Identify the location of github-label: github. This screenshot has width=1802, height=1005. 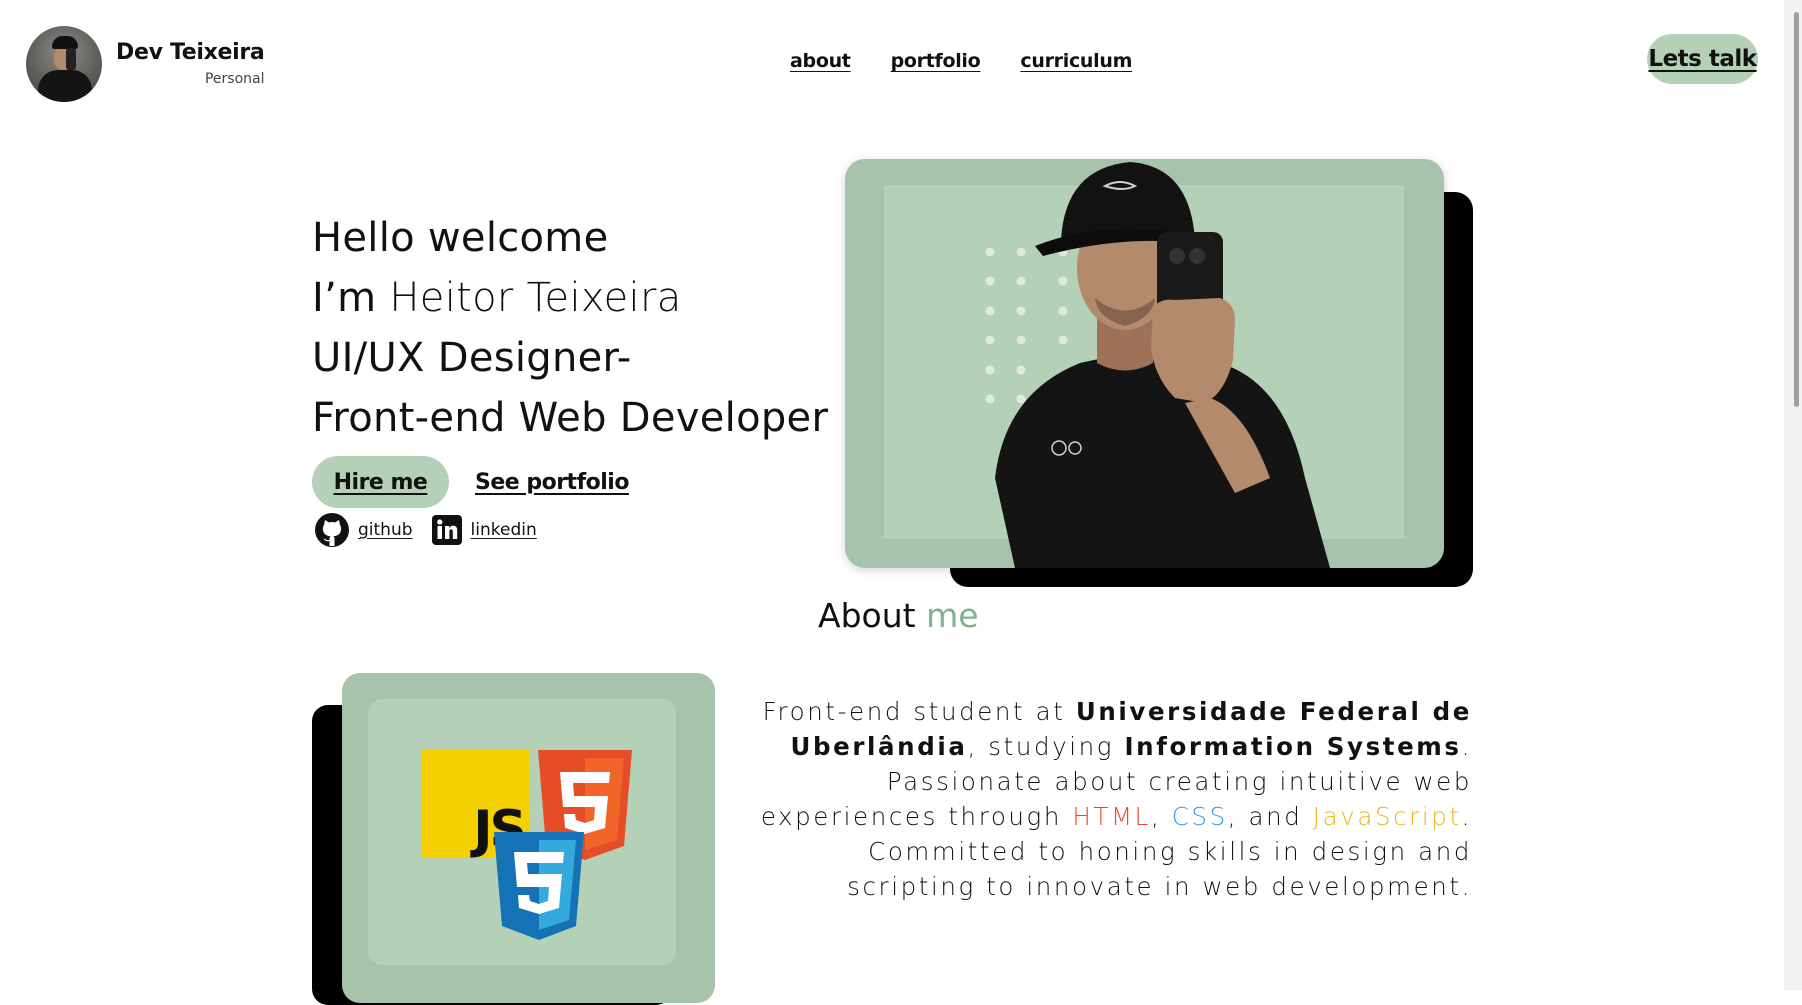
(385, 530).